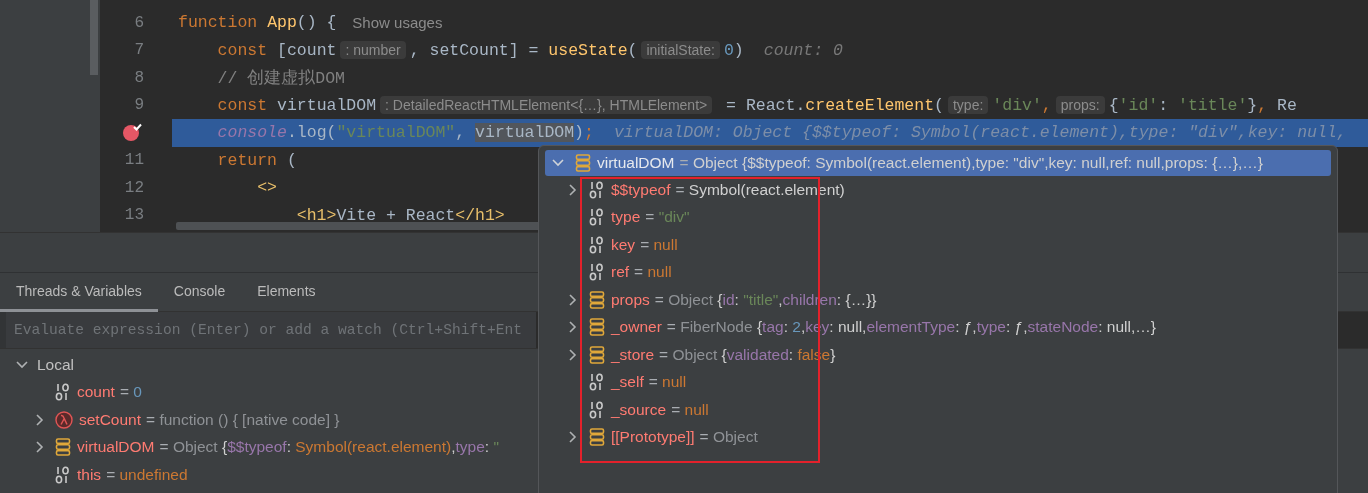 This screenshot has width=1368, height=493. I want to click on code-token: App, so click(282, 23).